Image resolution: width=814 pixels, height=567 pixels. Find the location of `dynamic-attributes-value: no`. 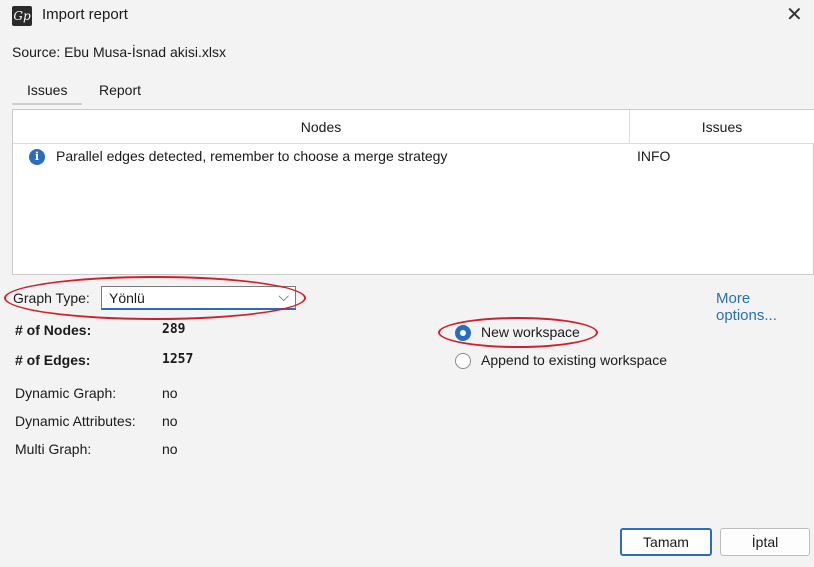

dynamic-attributes-value: no is located at coordinates (170, 421).